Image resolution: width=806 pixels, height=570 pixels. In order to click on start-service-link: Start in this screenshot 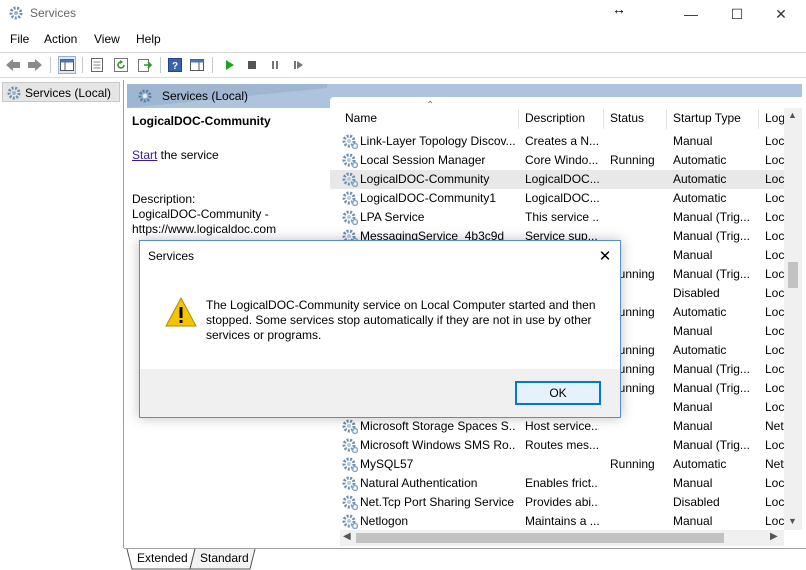, I will do `click(144, 155)`.